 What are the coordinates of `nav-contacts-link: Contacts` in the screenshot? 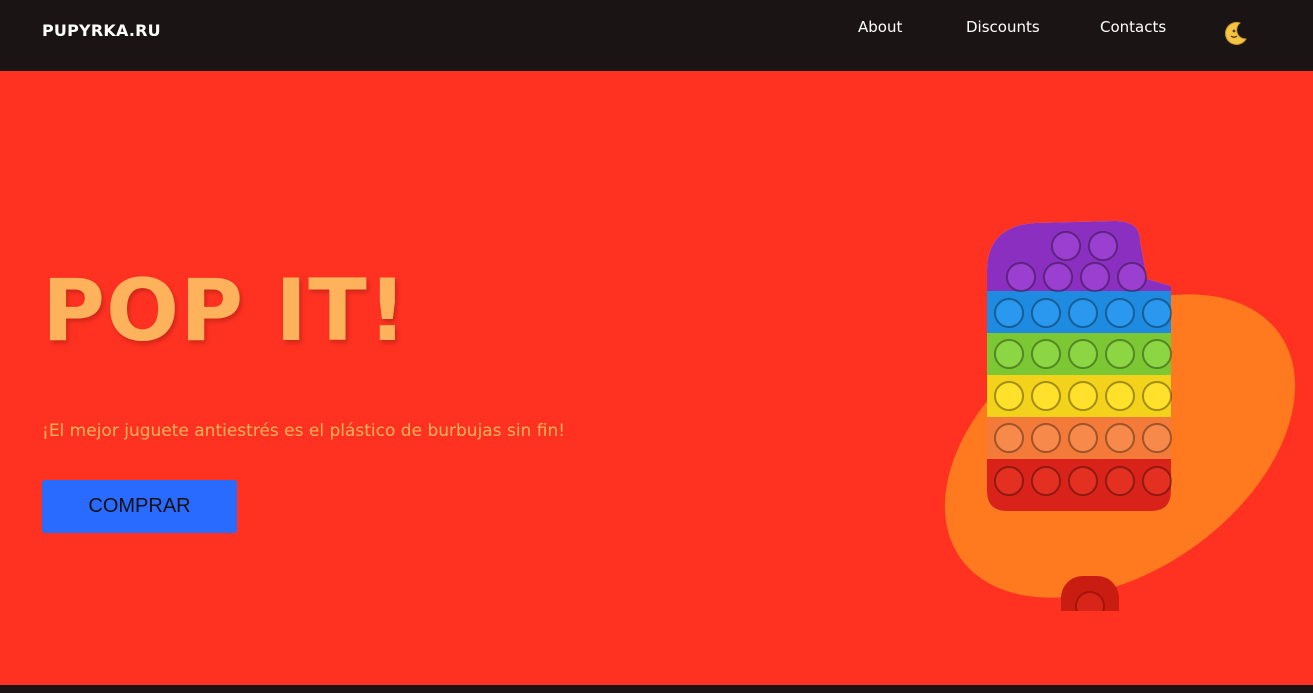 It's located at (1133, 27).